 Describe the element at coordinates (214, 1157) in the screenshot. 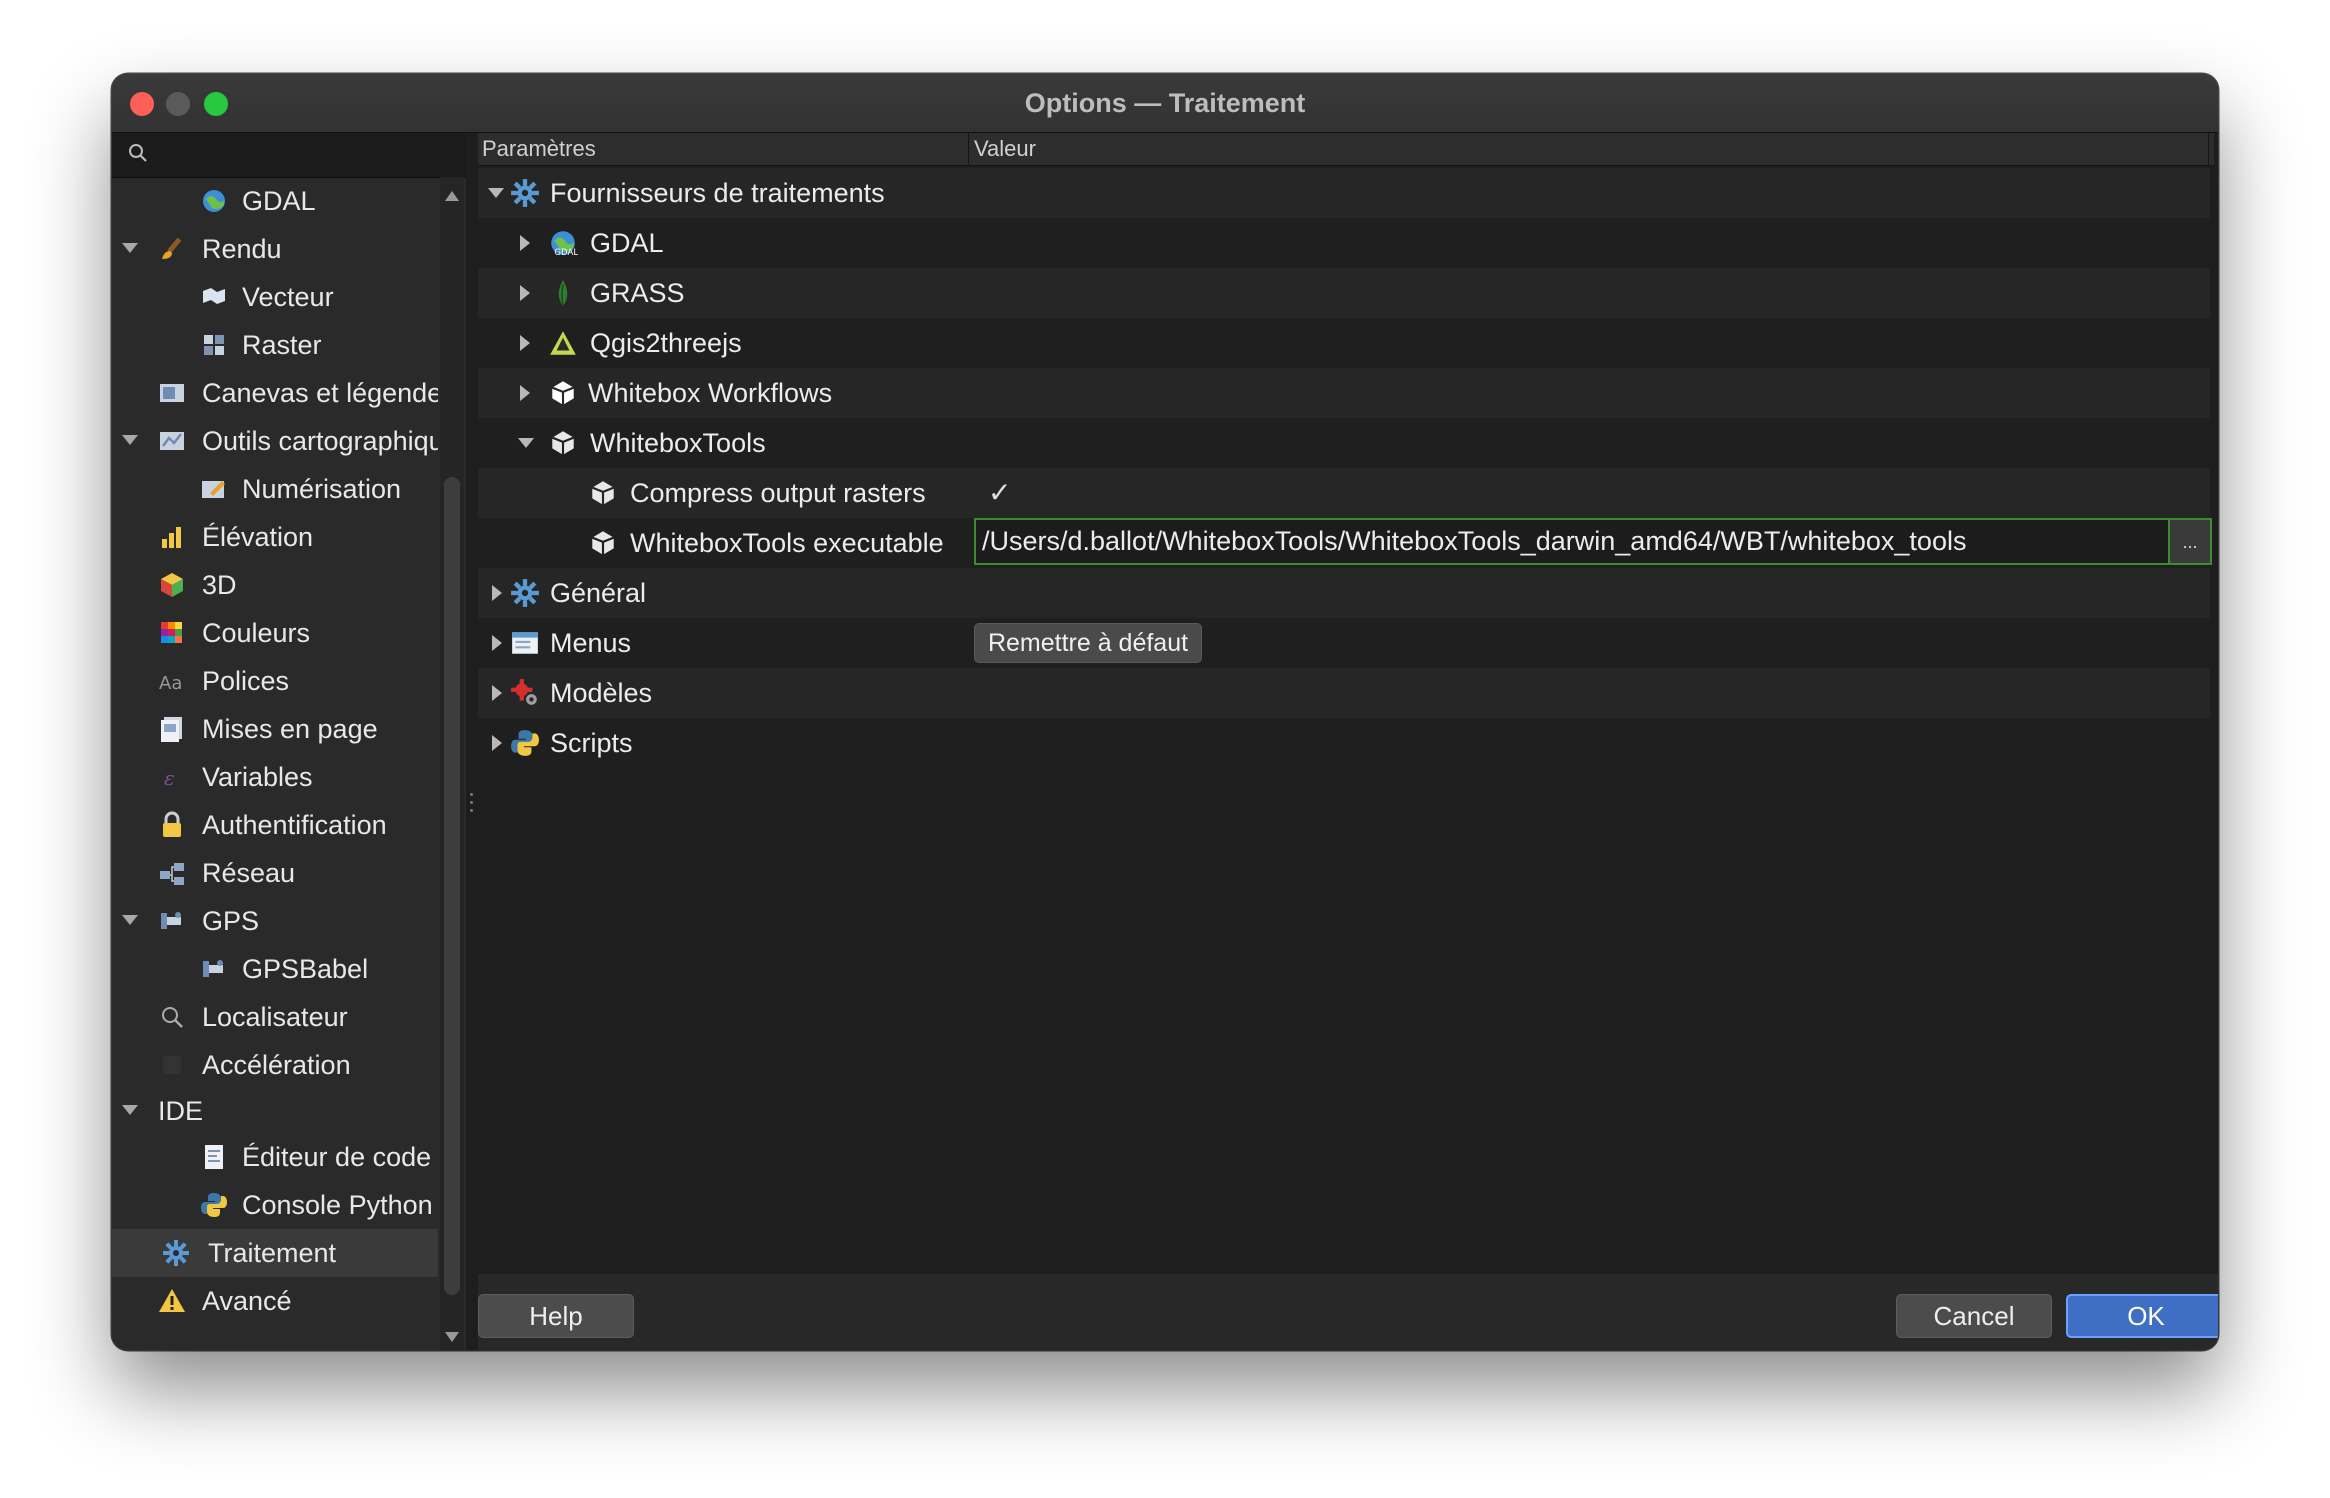

I see `code-editor-icon` at that location.